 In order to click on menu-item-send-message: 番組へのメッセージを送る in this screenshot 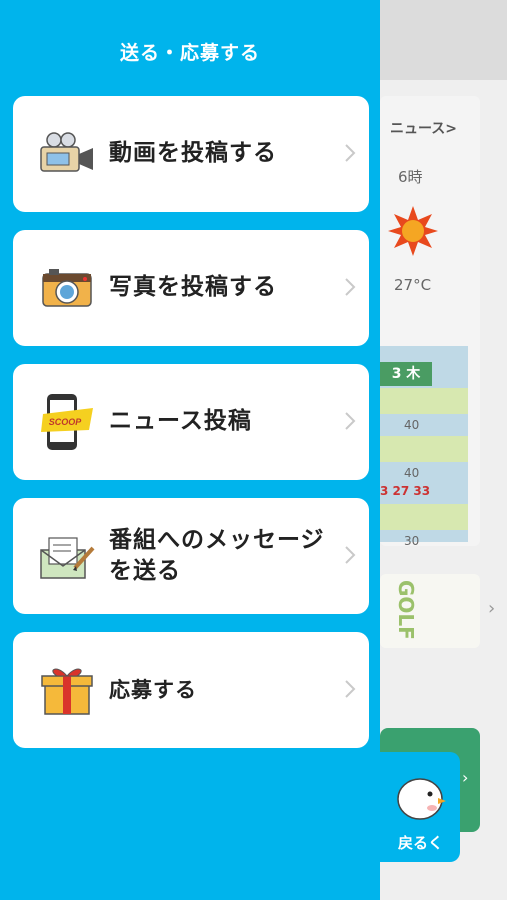, I will do `click(191, 556)`.